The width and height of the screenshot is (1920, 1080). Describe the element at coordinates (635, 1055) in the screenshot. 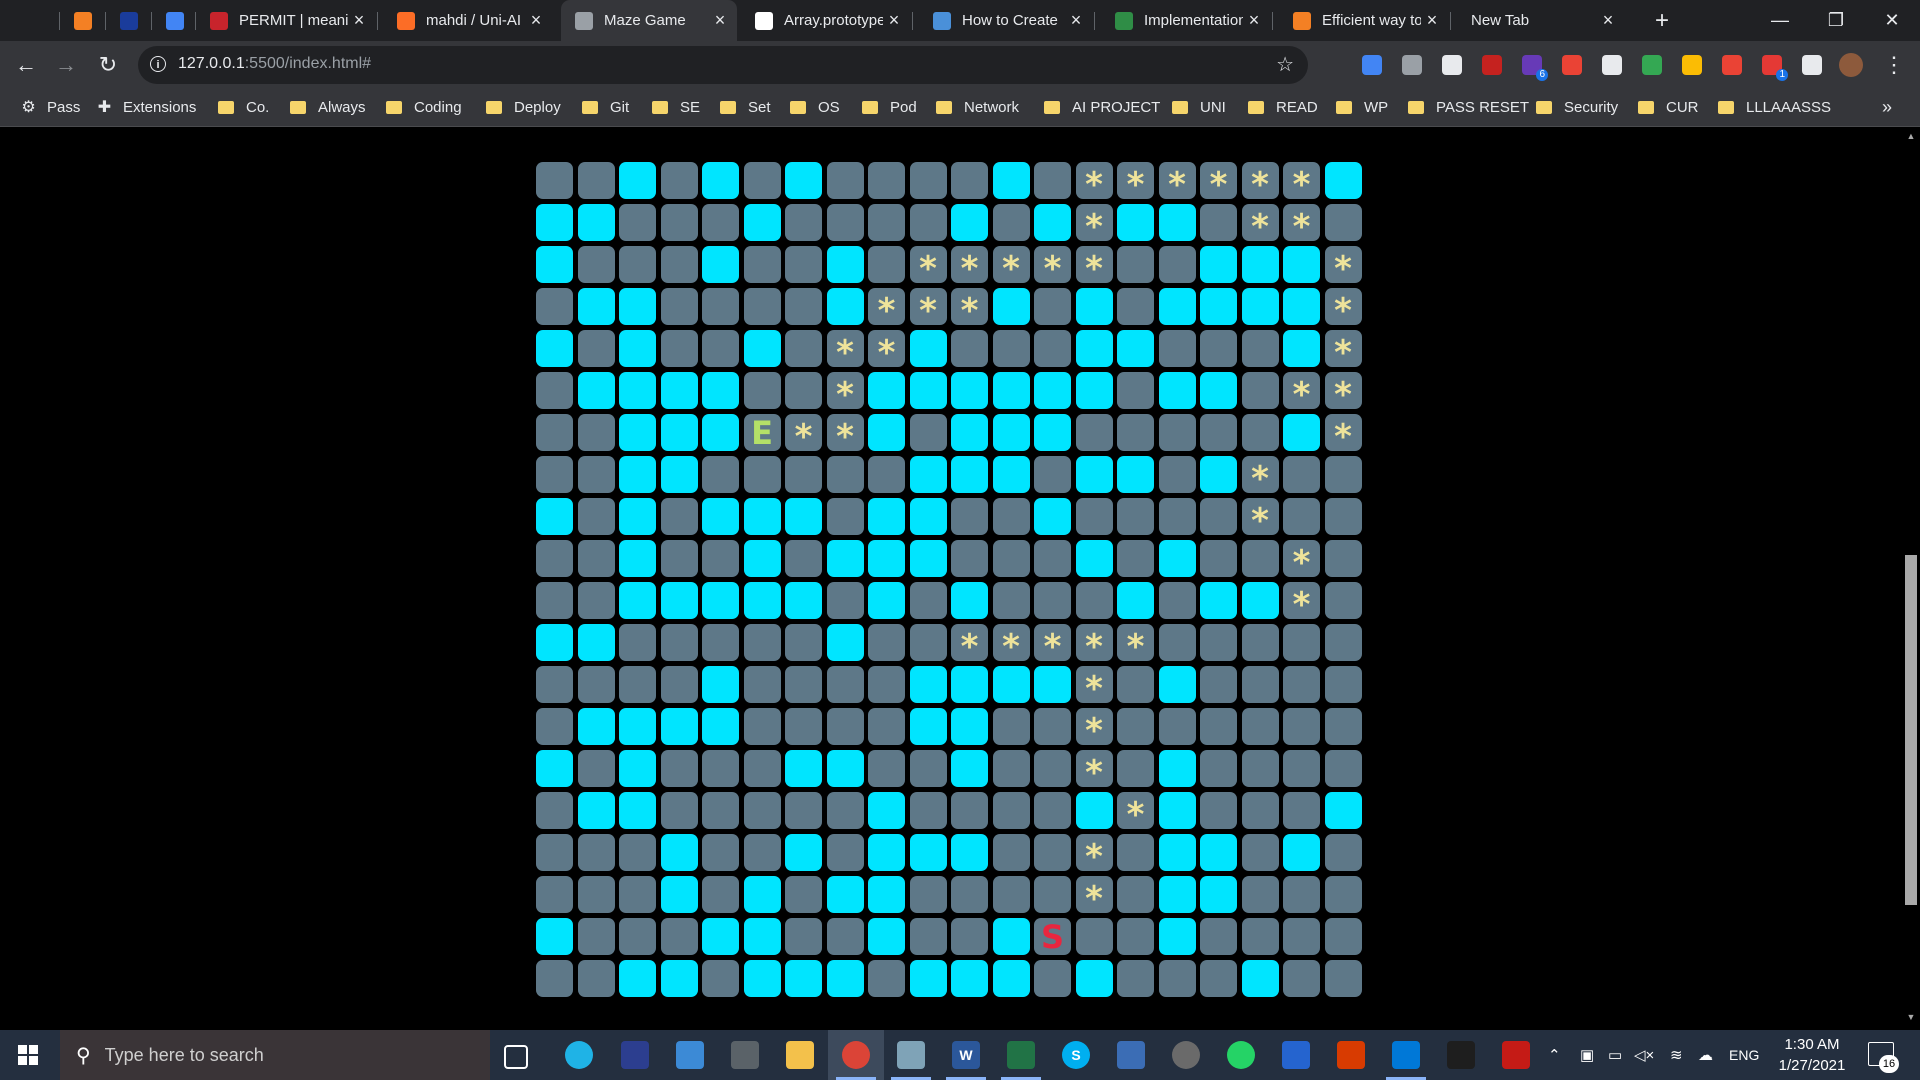

I see `app-icon` at that location.